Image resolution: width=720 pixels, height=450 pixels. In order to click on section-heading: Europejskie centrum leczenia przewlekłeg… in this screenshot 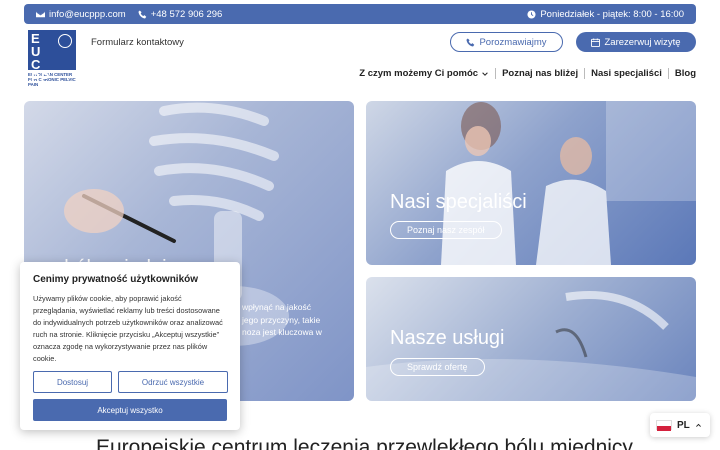, I will do `click(364, 443)`.